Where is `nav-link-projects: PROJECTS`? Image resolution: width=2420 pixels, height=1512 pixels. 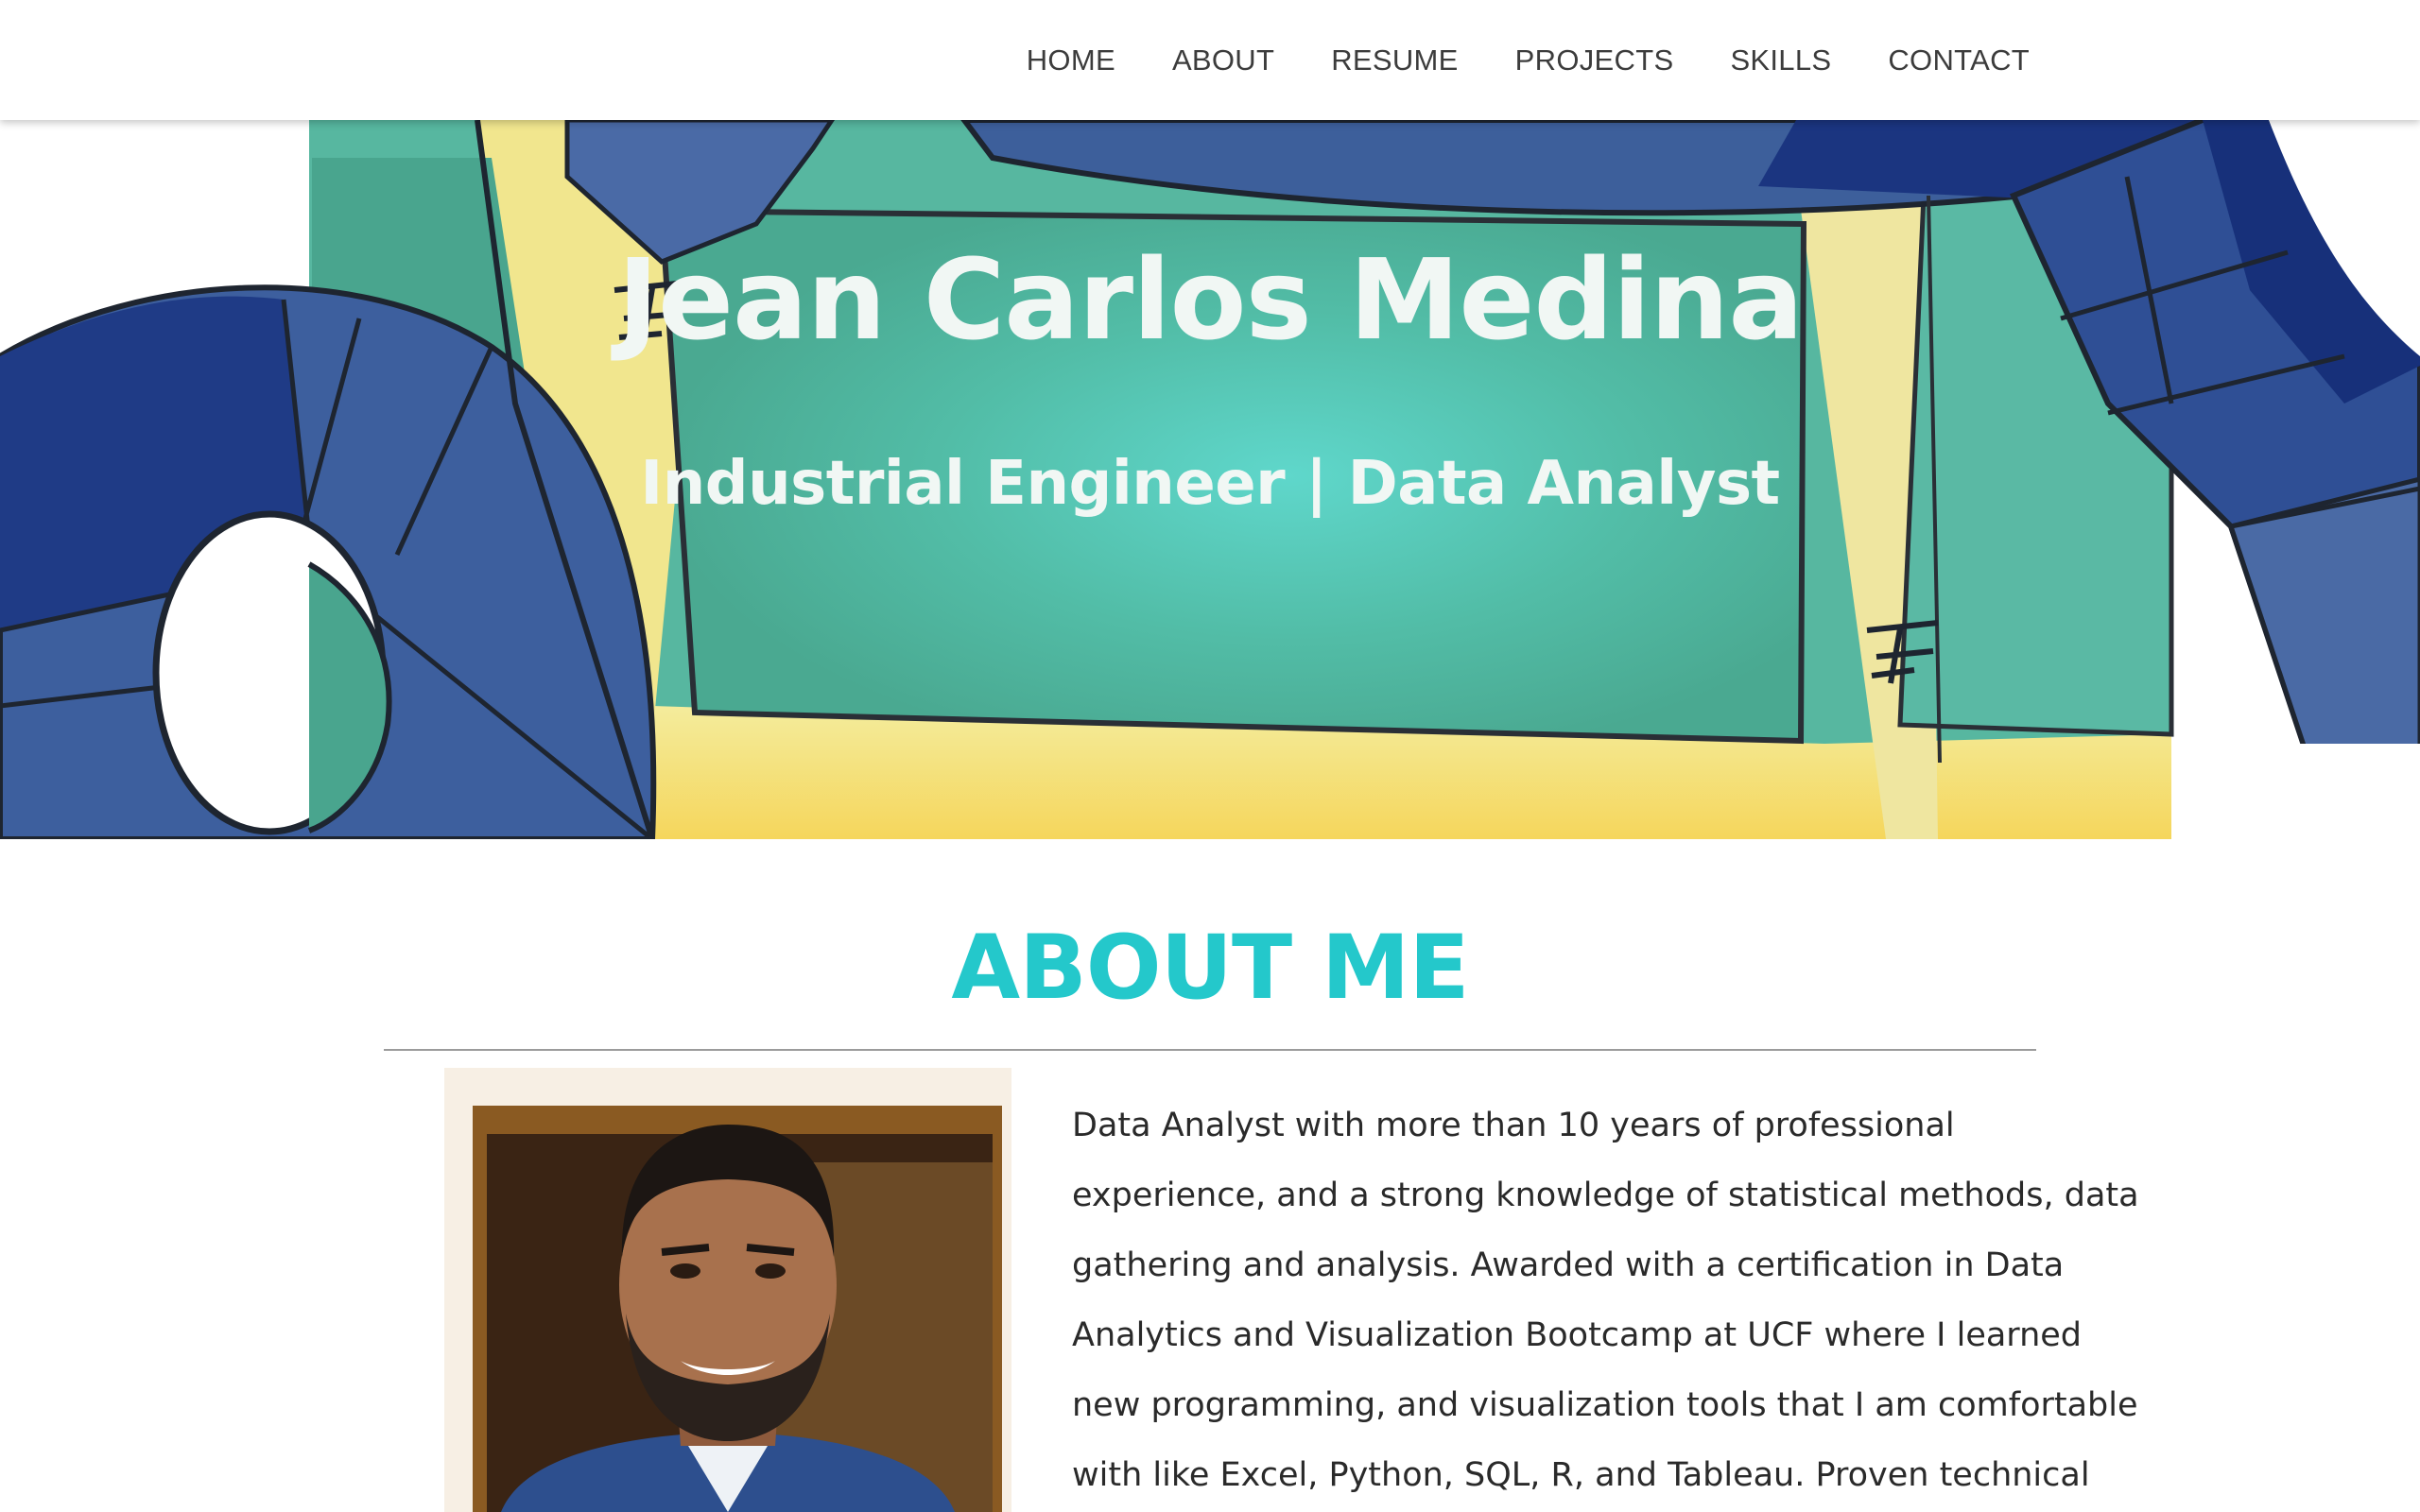
nav-link-projects: PROJECTS is located at coordinates (1594, 60).